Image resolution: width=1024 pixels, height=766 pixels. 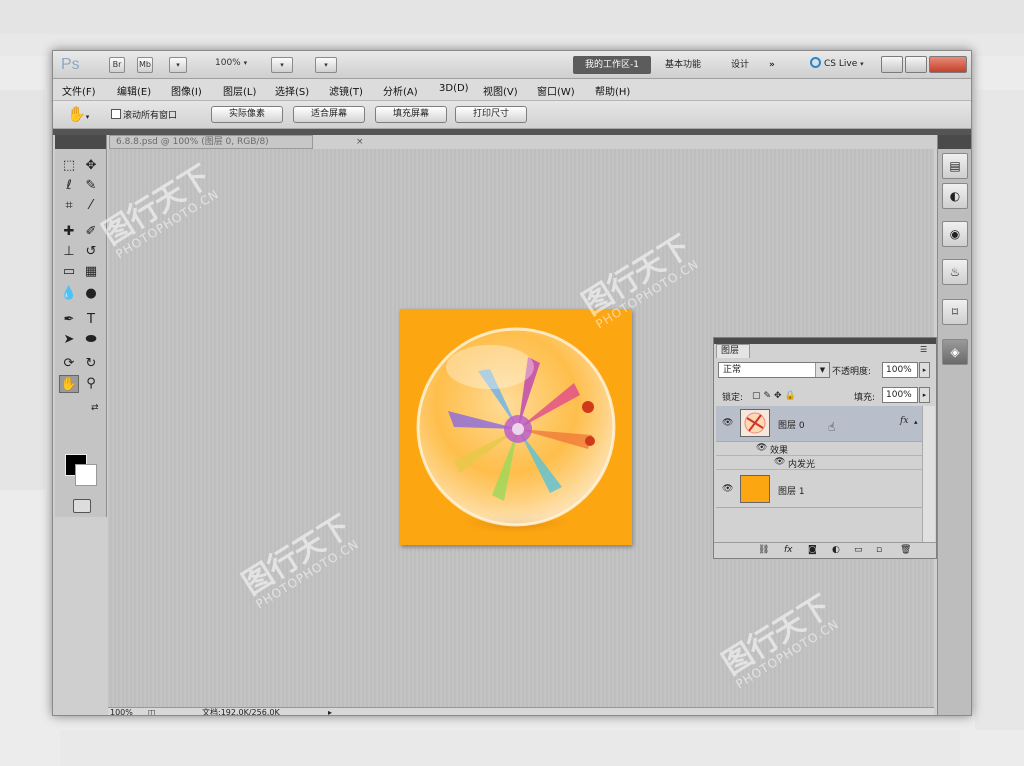 What do you see at coordinates (69, 294) in the screenshot?
I see `blur-tool-icon: 💧` at bounding box center [69, 294].